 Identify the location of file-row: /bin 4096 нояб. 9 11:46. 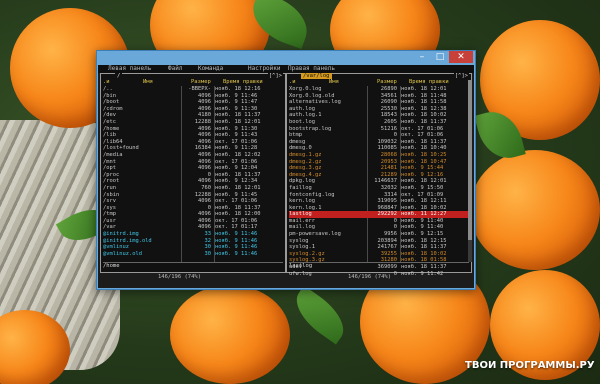
(193, 96).